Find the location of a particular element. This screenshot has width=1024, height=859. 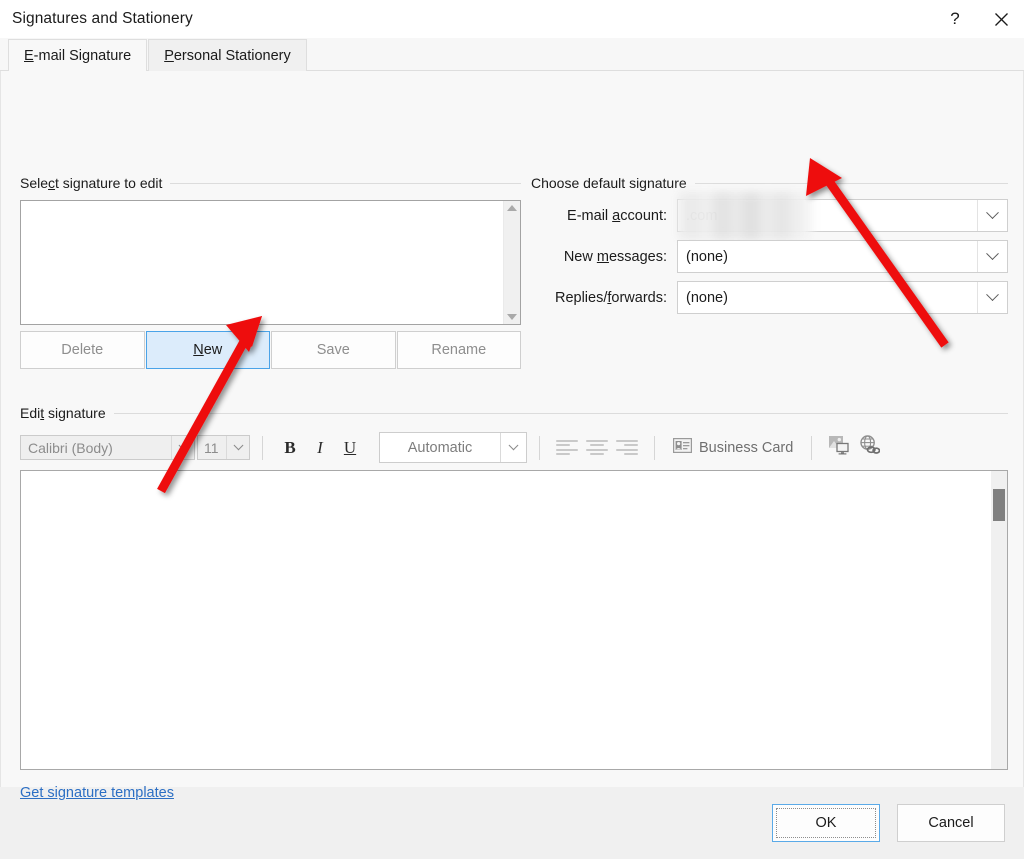

business-card-button: Business Card is located at coordinates (733, 448).